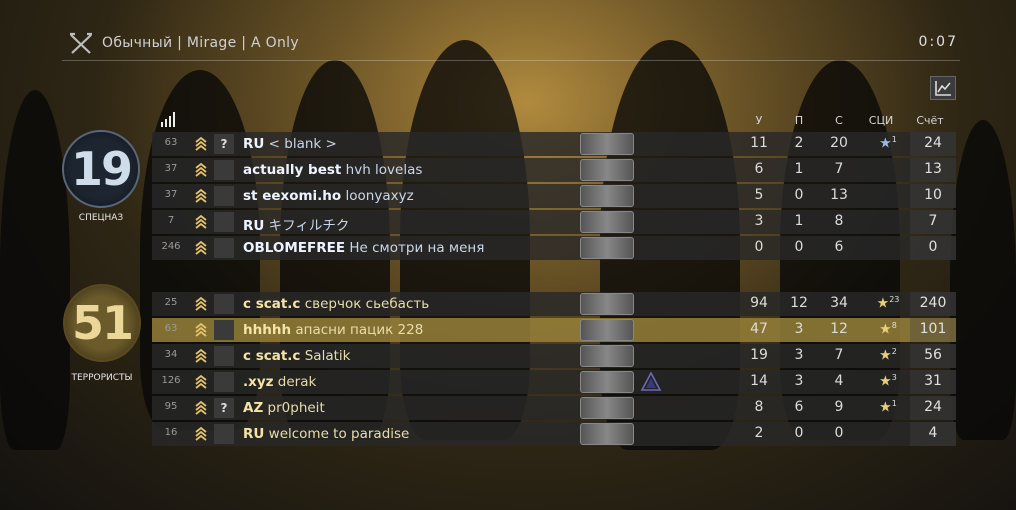 Image resolution: width=1016 pixels, height=510 pixels. What do you see at coordinates (943, 88) in the screenshot?
I see `graph-button` at bounding box center [943, 88].